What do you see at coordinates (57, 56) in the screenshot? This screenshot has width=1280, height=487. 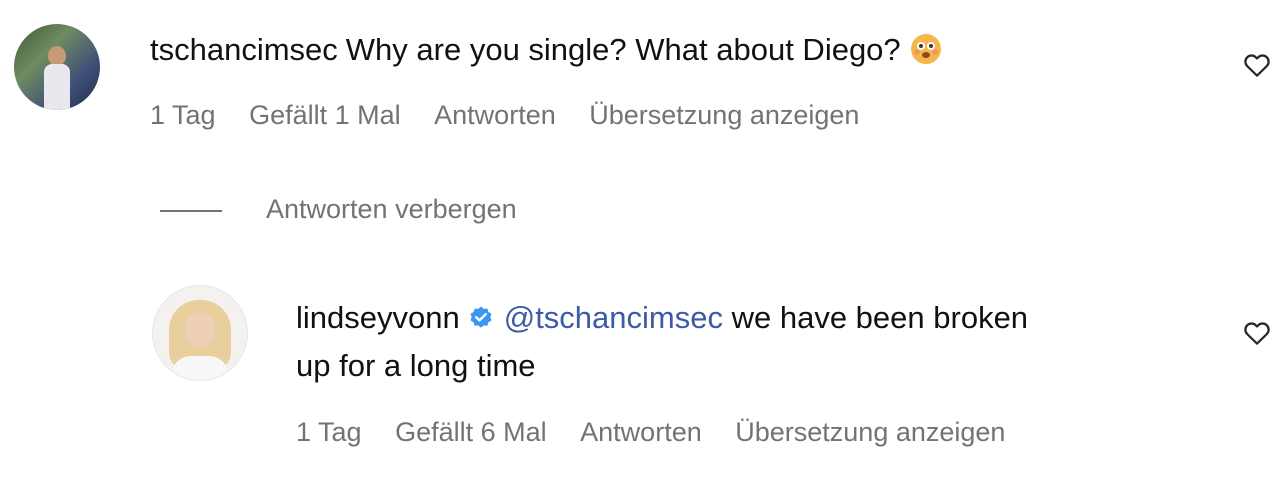 I see `avatar-figure-head` at bounding box center [57, 56].